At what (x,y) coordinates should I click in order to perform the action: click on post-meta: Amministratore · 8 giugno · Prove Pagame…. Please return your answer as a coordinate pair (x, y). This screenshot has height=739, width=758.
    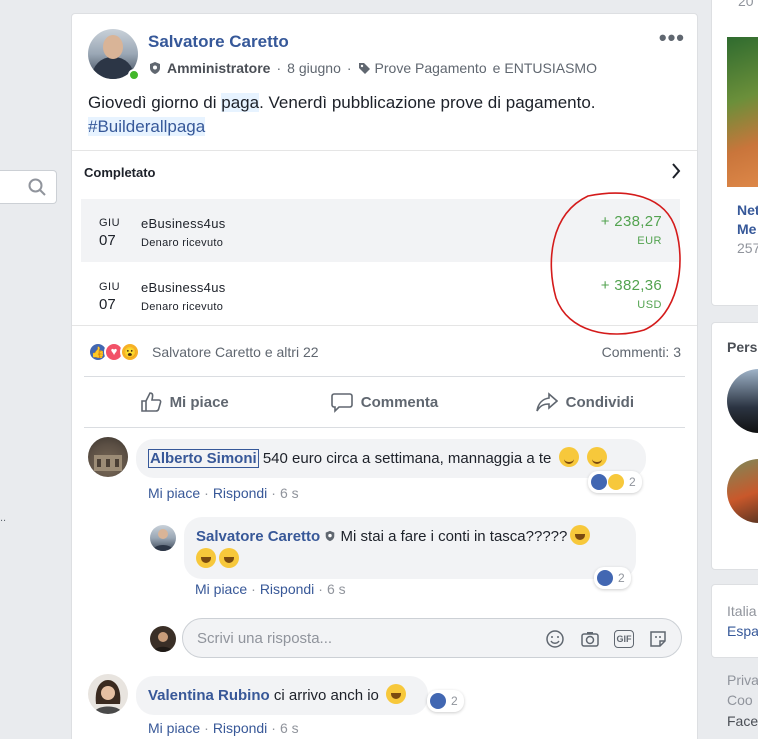
    Looking at the image, I should click on (372, 68).